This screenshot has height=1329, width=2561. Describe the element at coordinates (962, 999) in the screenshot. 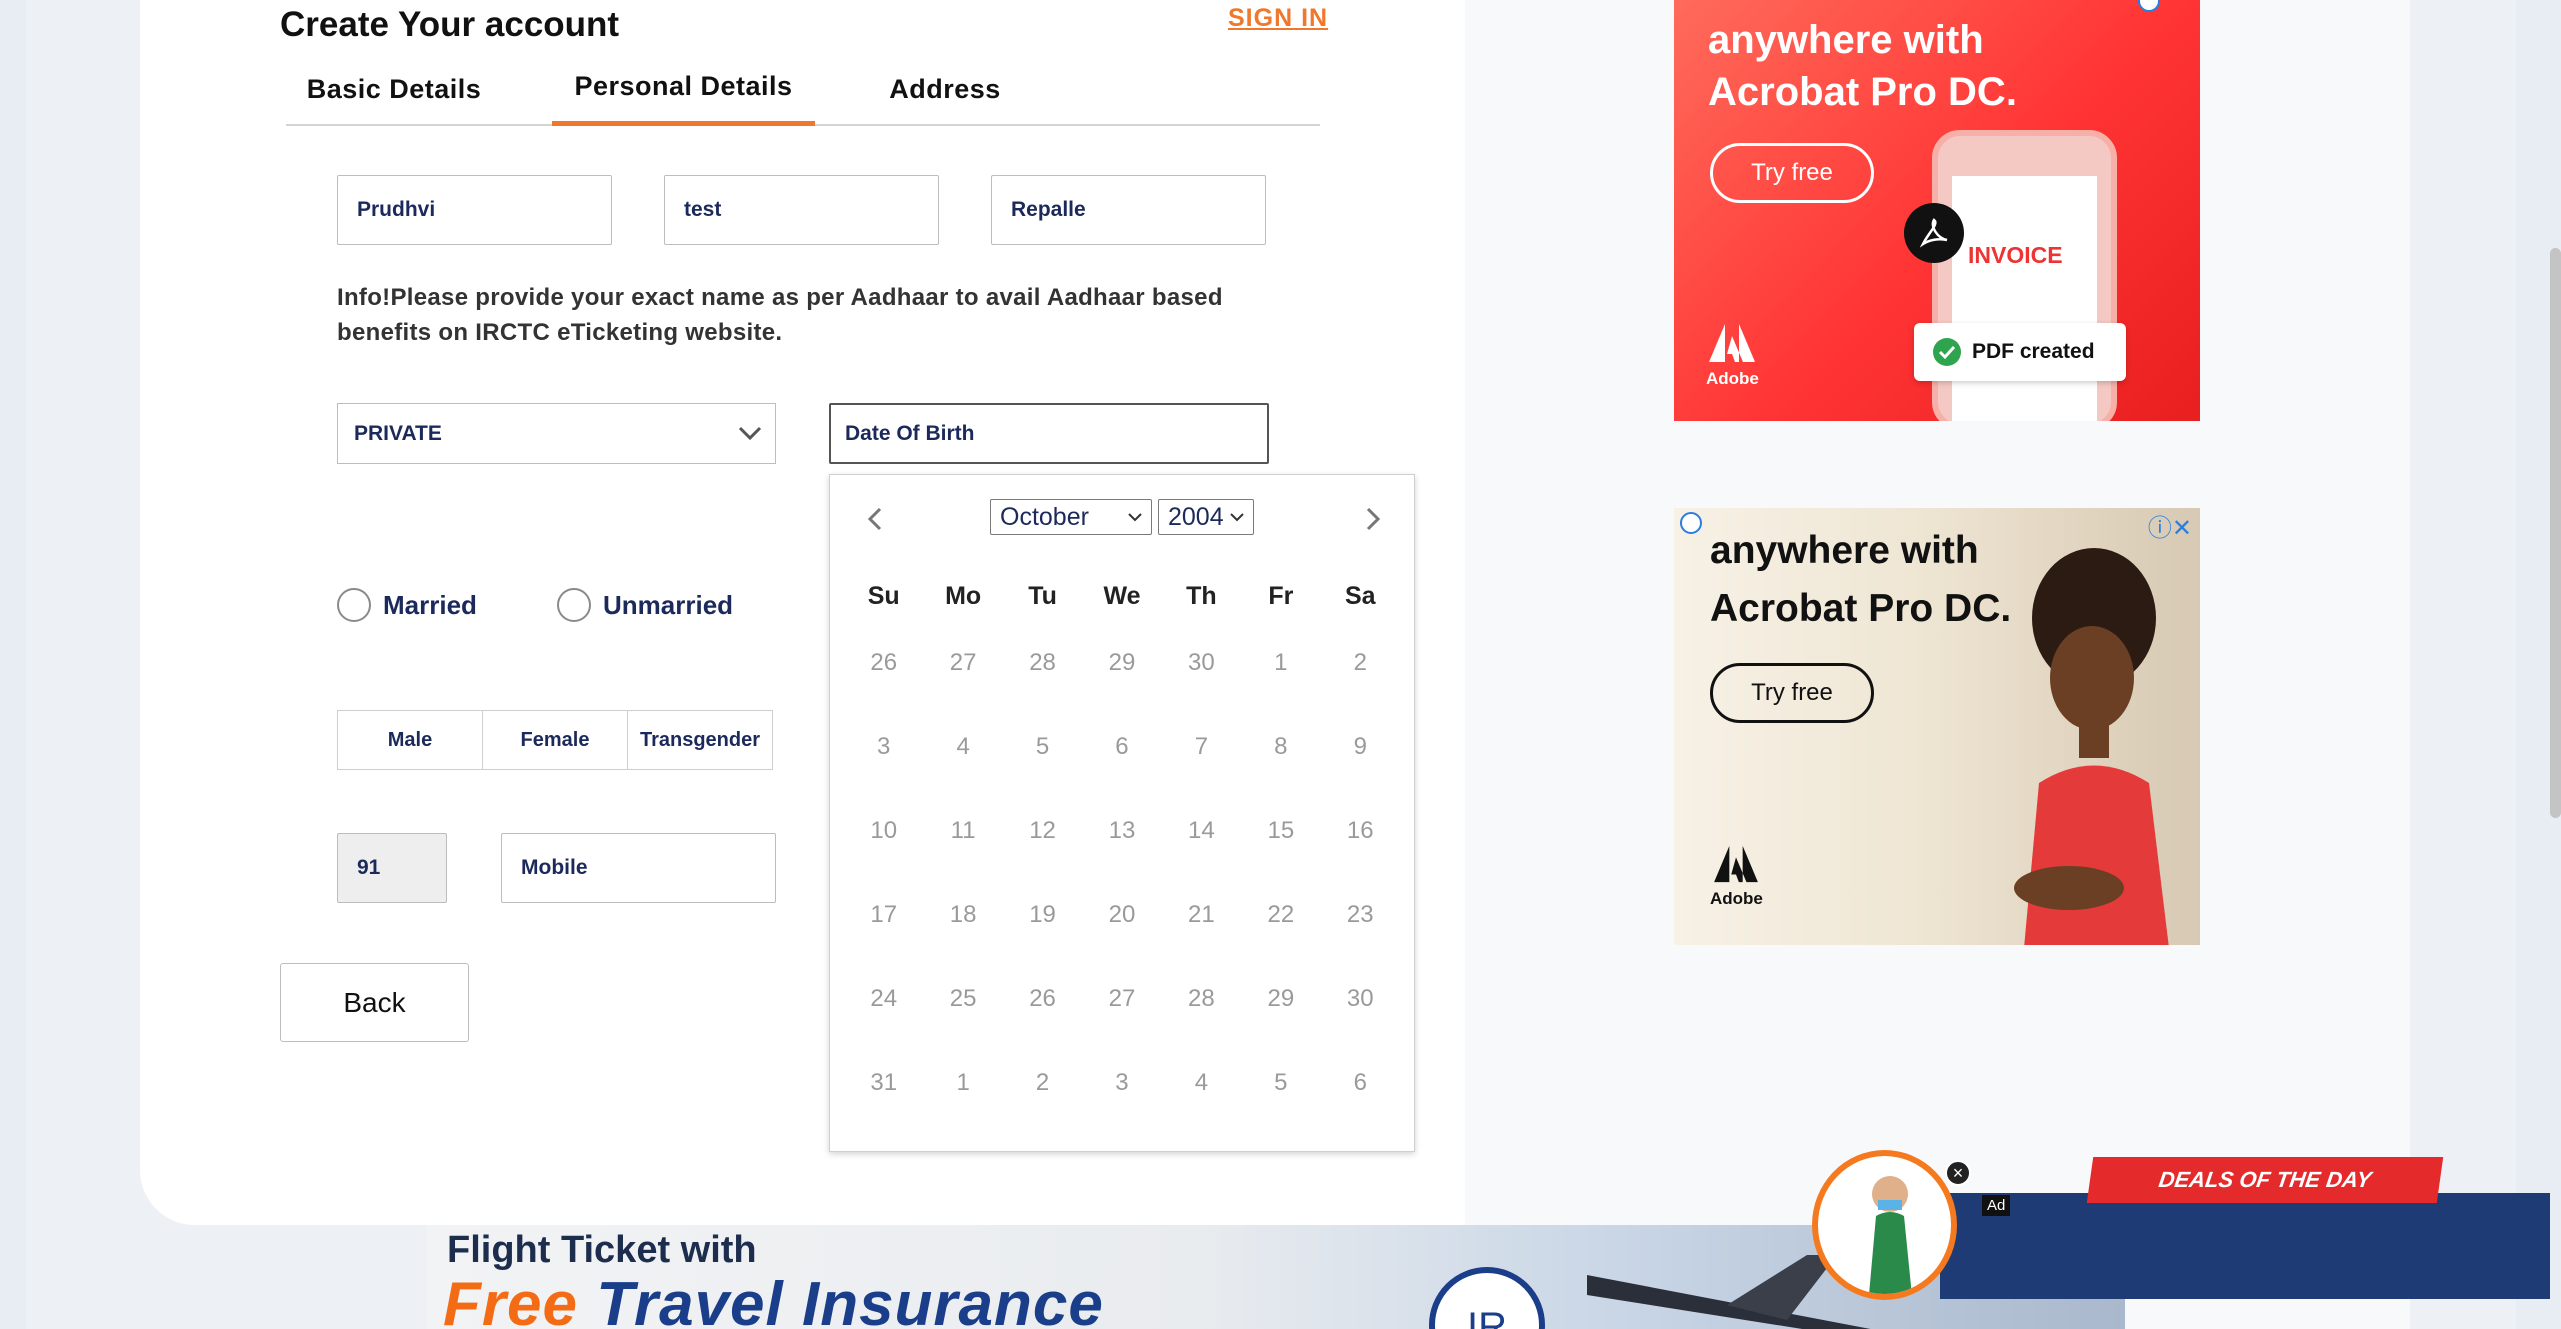

I see `calendar-day: 25` at that location.